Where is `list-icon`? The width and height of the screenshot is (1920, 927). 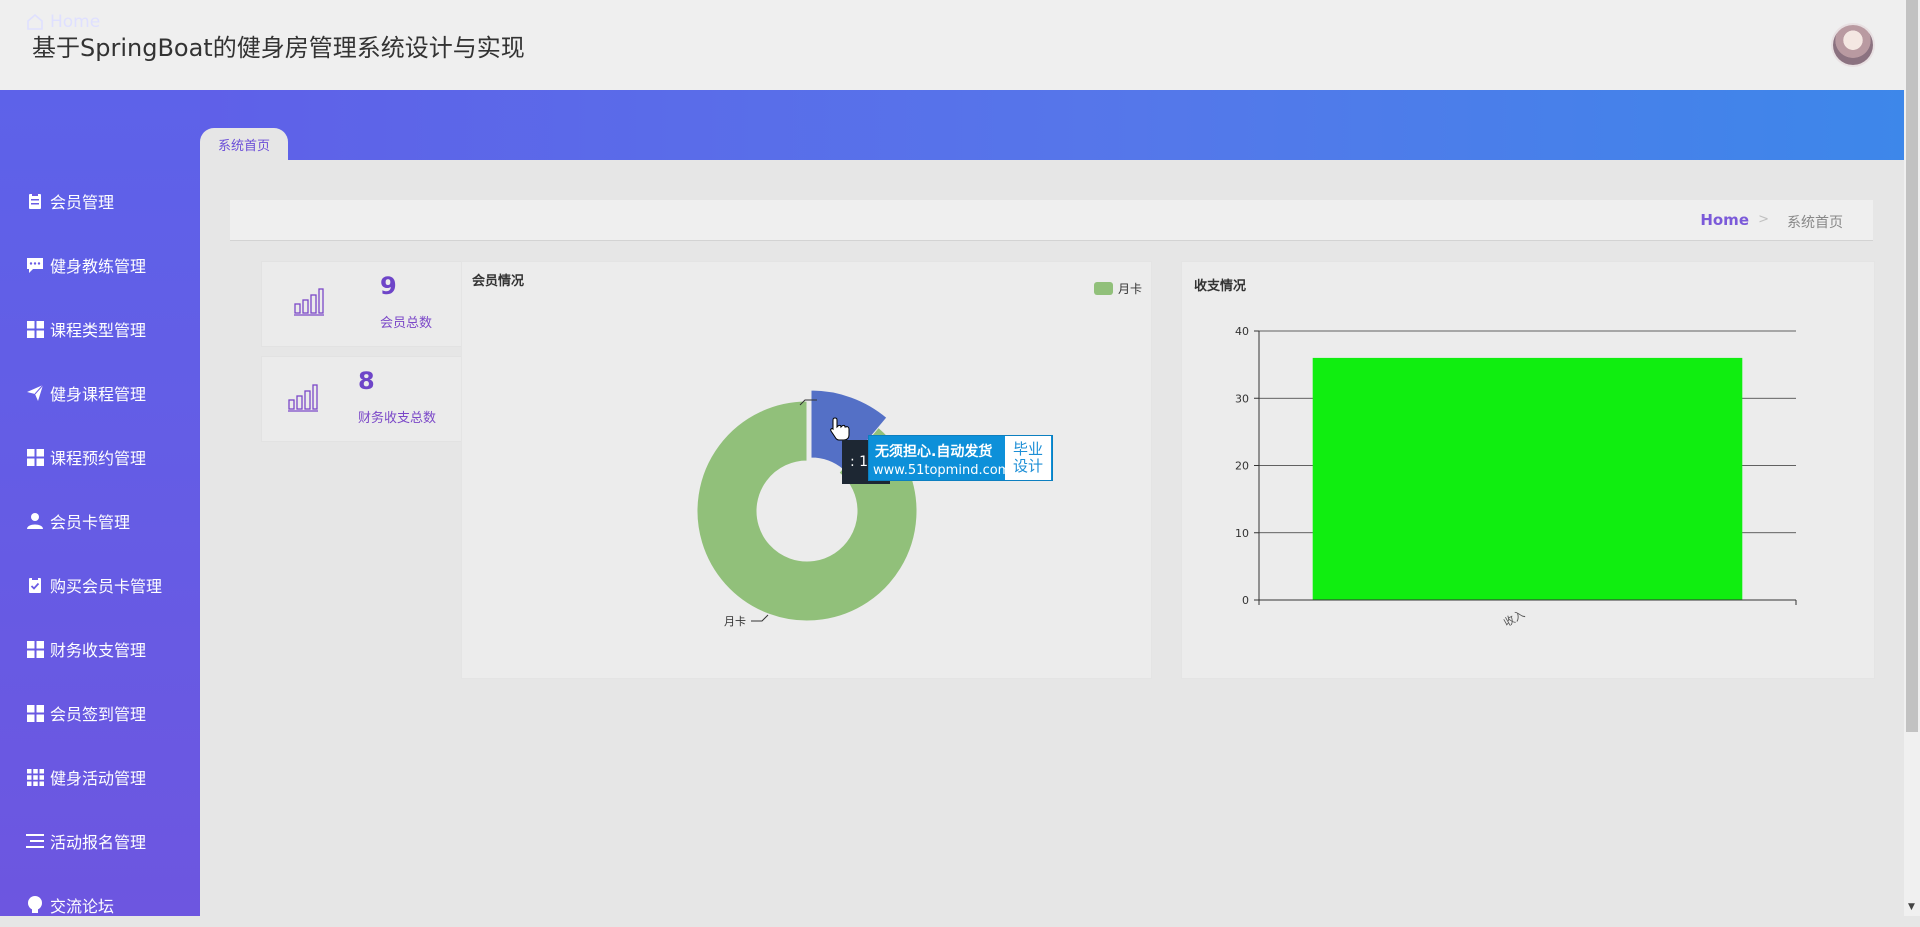 list-icon is located at coordinates (35, 841).